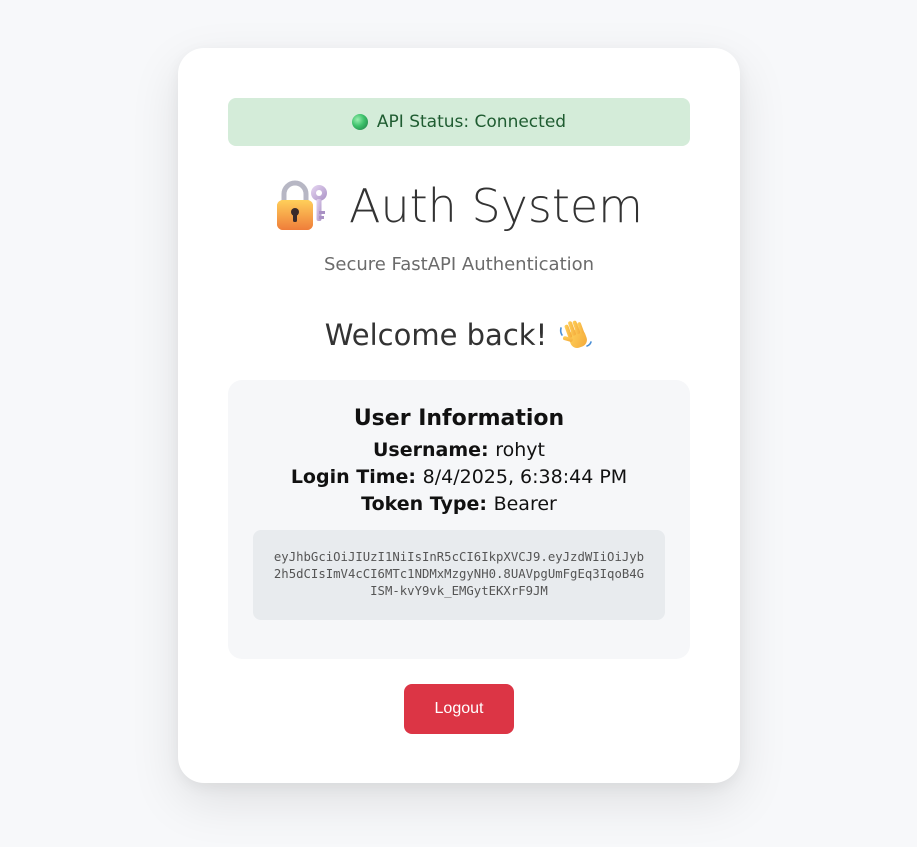 This screenshot has width=917, height=847. Describe the element at coordinates (427, 504) in the screenshot. I see `token-type-label: Token Type:` at that location.